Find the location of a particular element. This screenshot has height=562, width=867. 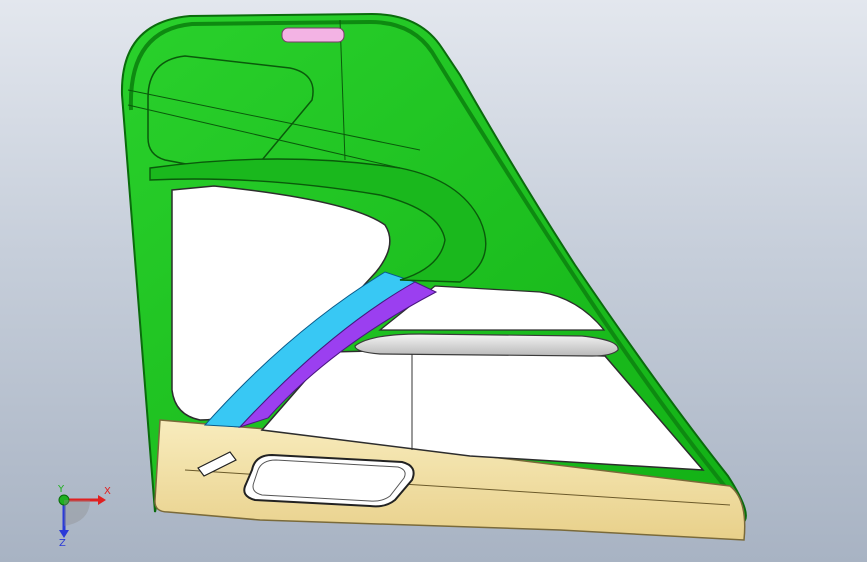

pink-clip is located at coordinates (313, 35).